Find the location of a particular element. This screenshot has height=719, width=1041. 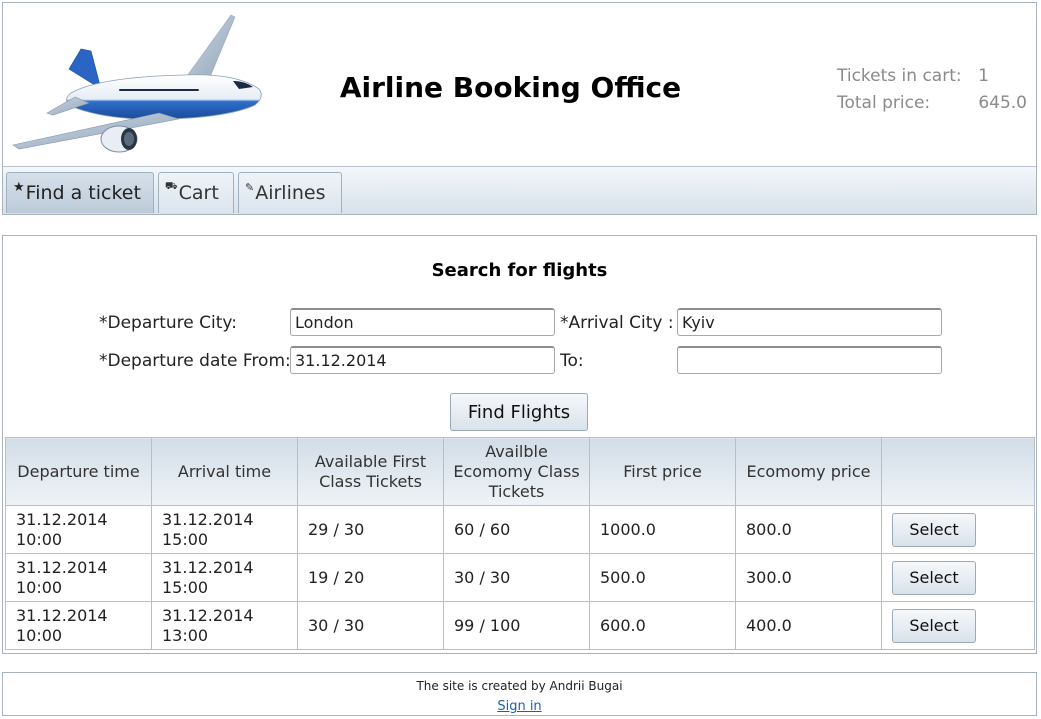

col-economy-price: Ecomomy price is located at coordinates (808, 471).